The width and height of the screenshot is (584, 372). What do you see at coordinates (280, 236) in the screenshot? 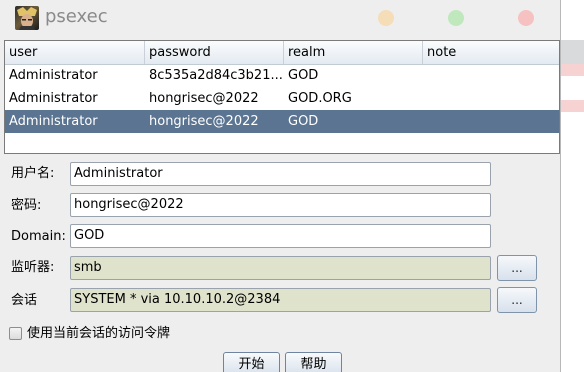
I see `domain-field: GOD` at bounding box center [280, 236].